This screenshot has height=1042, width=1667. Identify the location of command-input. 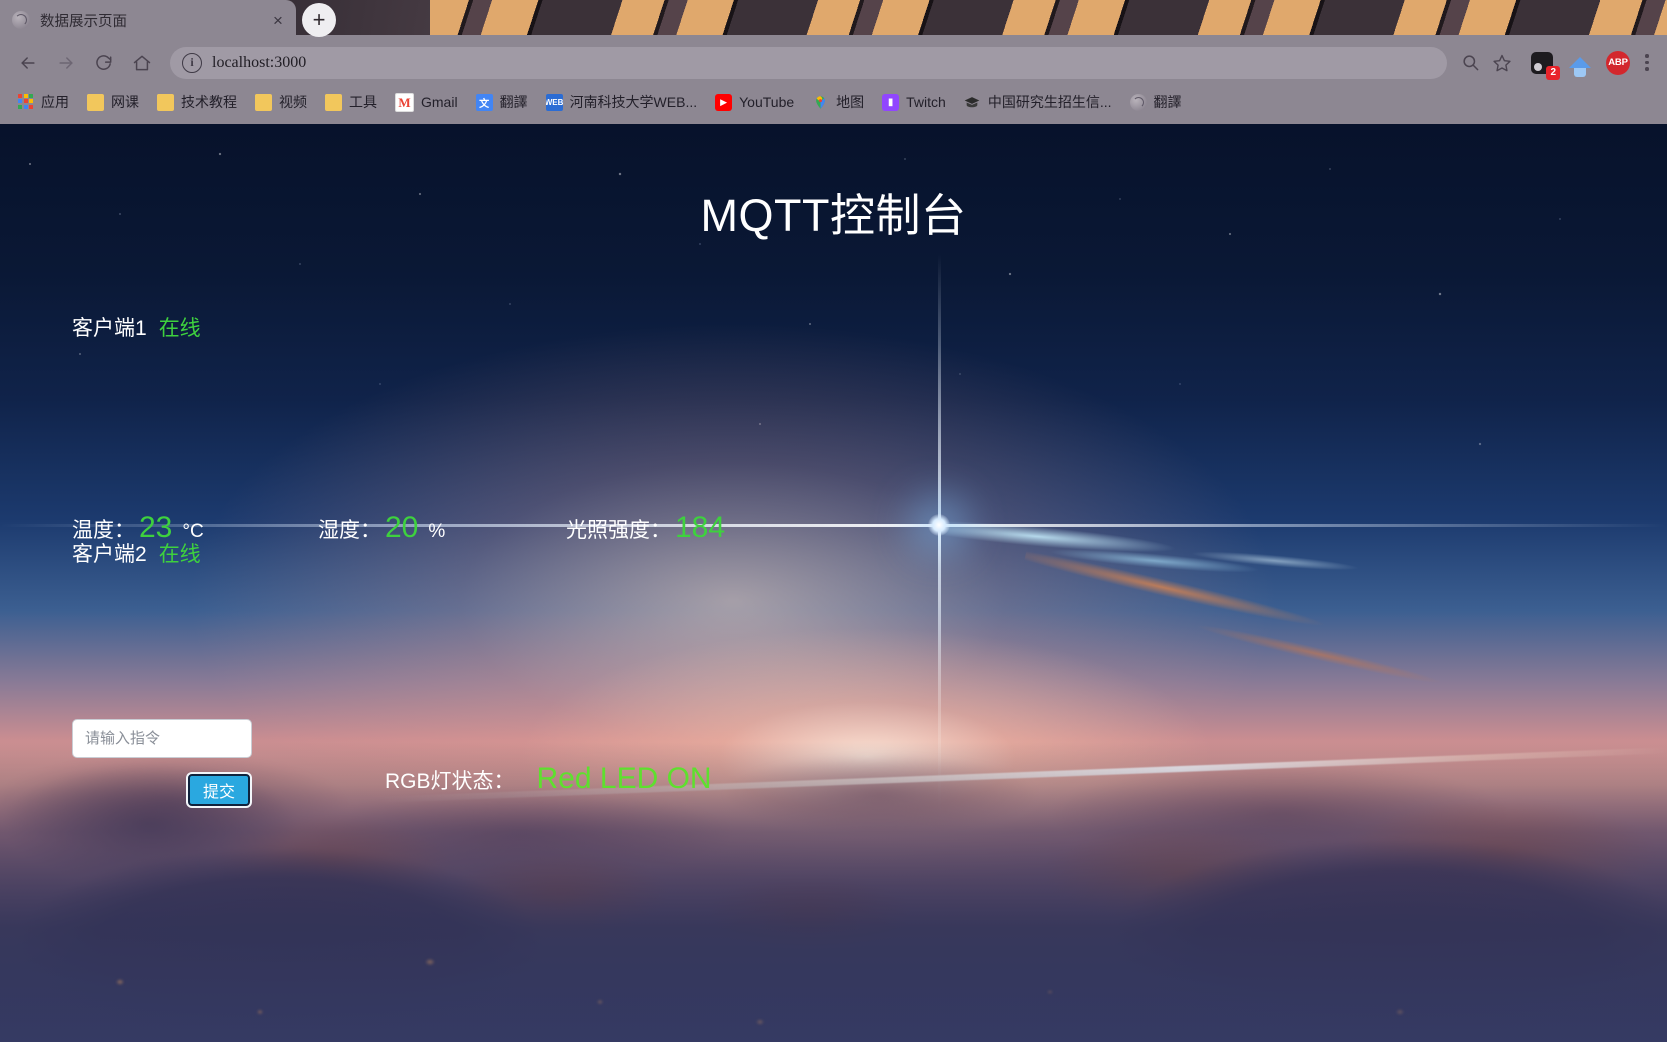
(162, 738).